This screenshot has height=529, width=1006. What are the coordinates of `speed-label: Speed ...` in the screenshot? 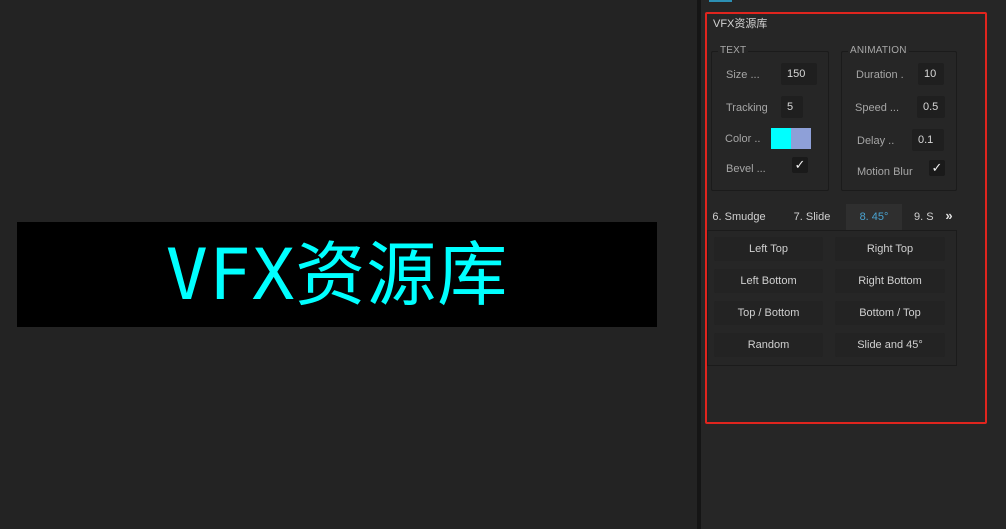 It's located at (877, 108).